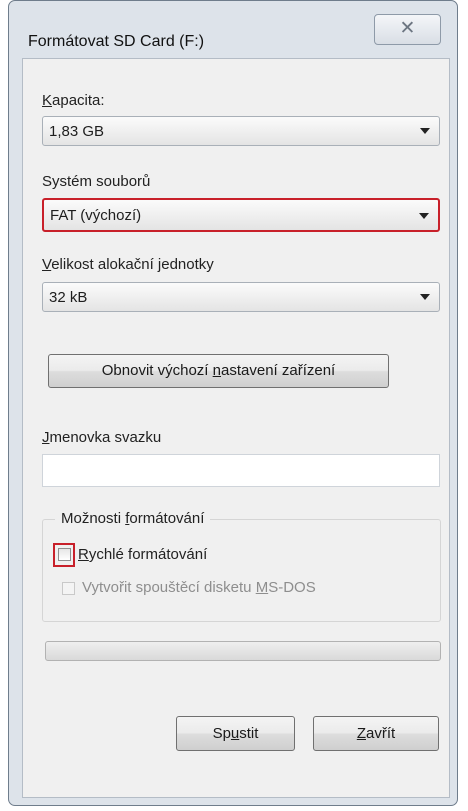 This screenshot has height=811, width=468. Describe the element at coordinates (78, 100) in the screenshot. I see `capacity-label-text: apacita:` at that location.